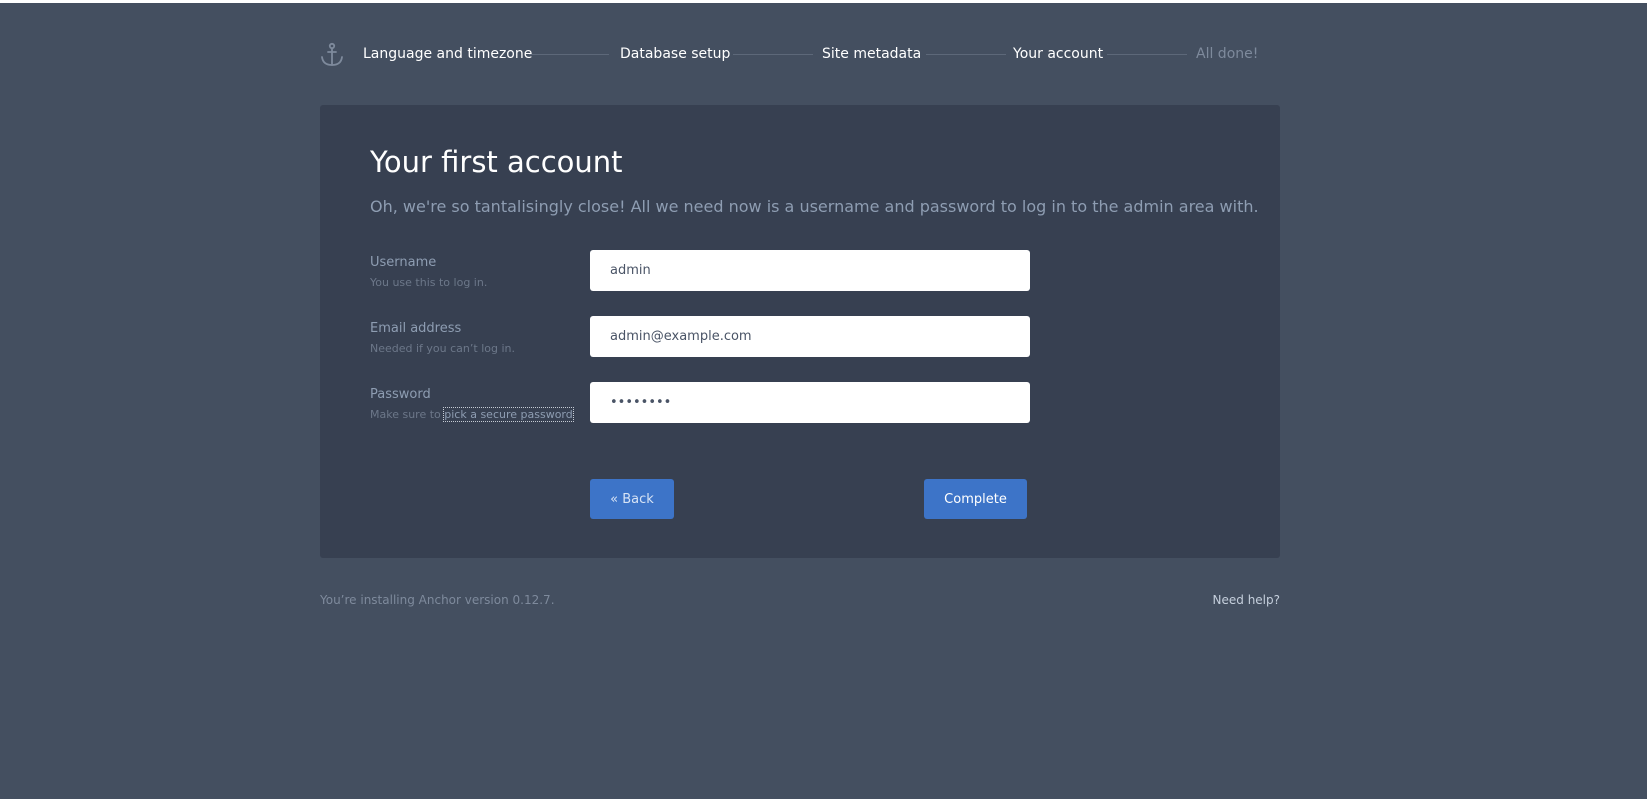 This screenshot has width=1647, height=799. I want to click on step-database-setup: Database setup, so click(675, 54).